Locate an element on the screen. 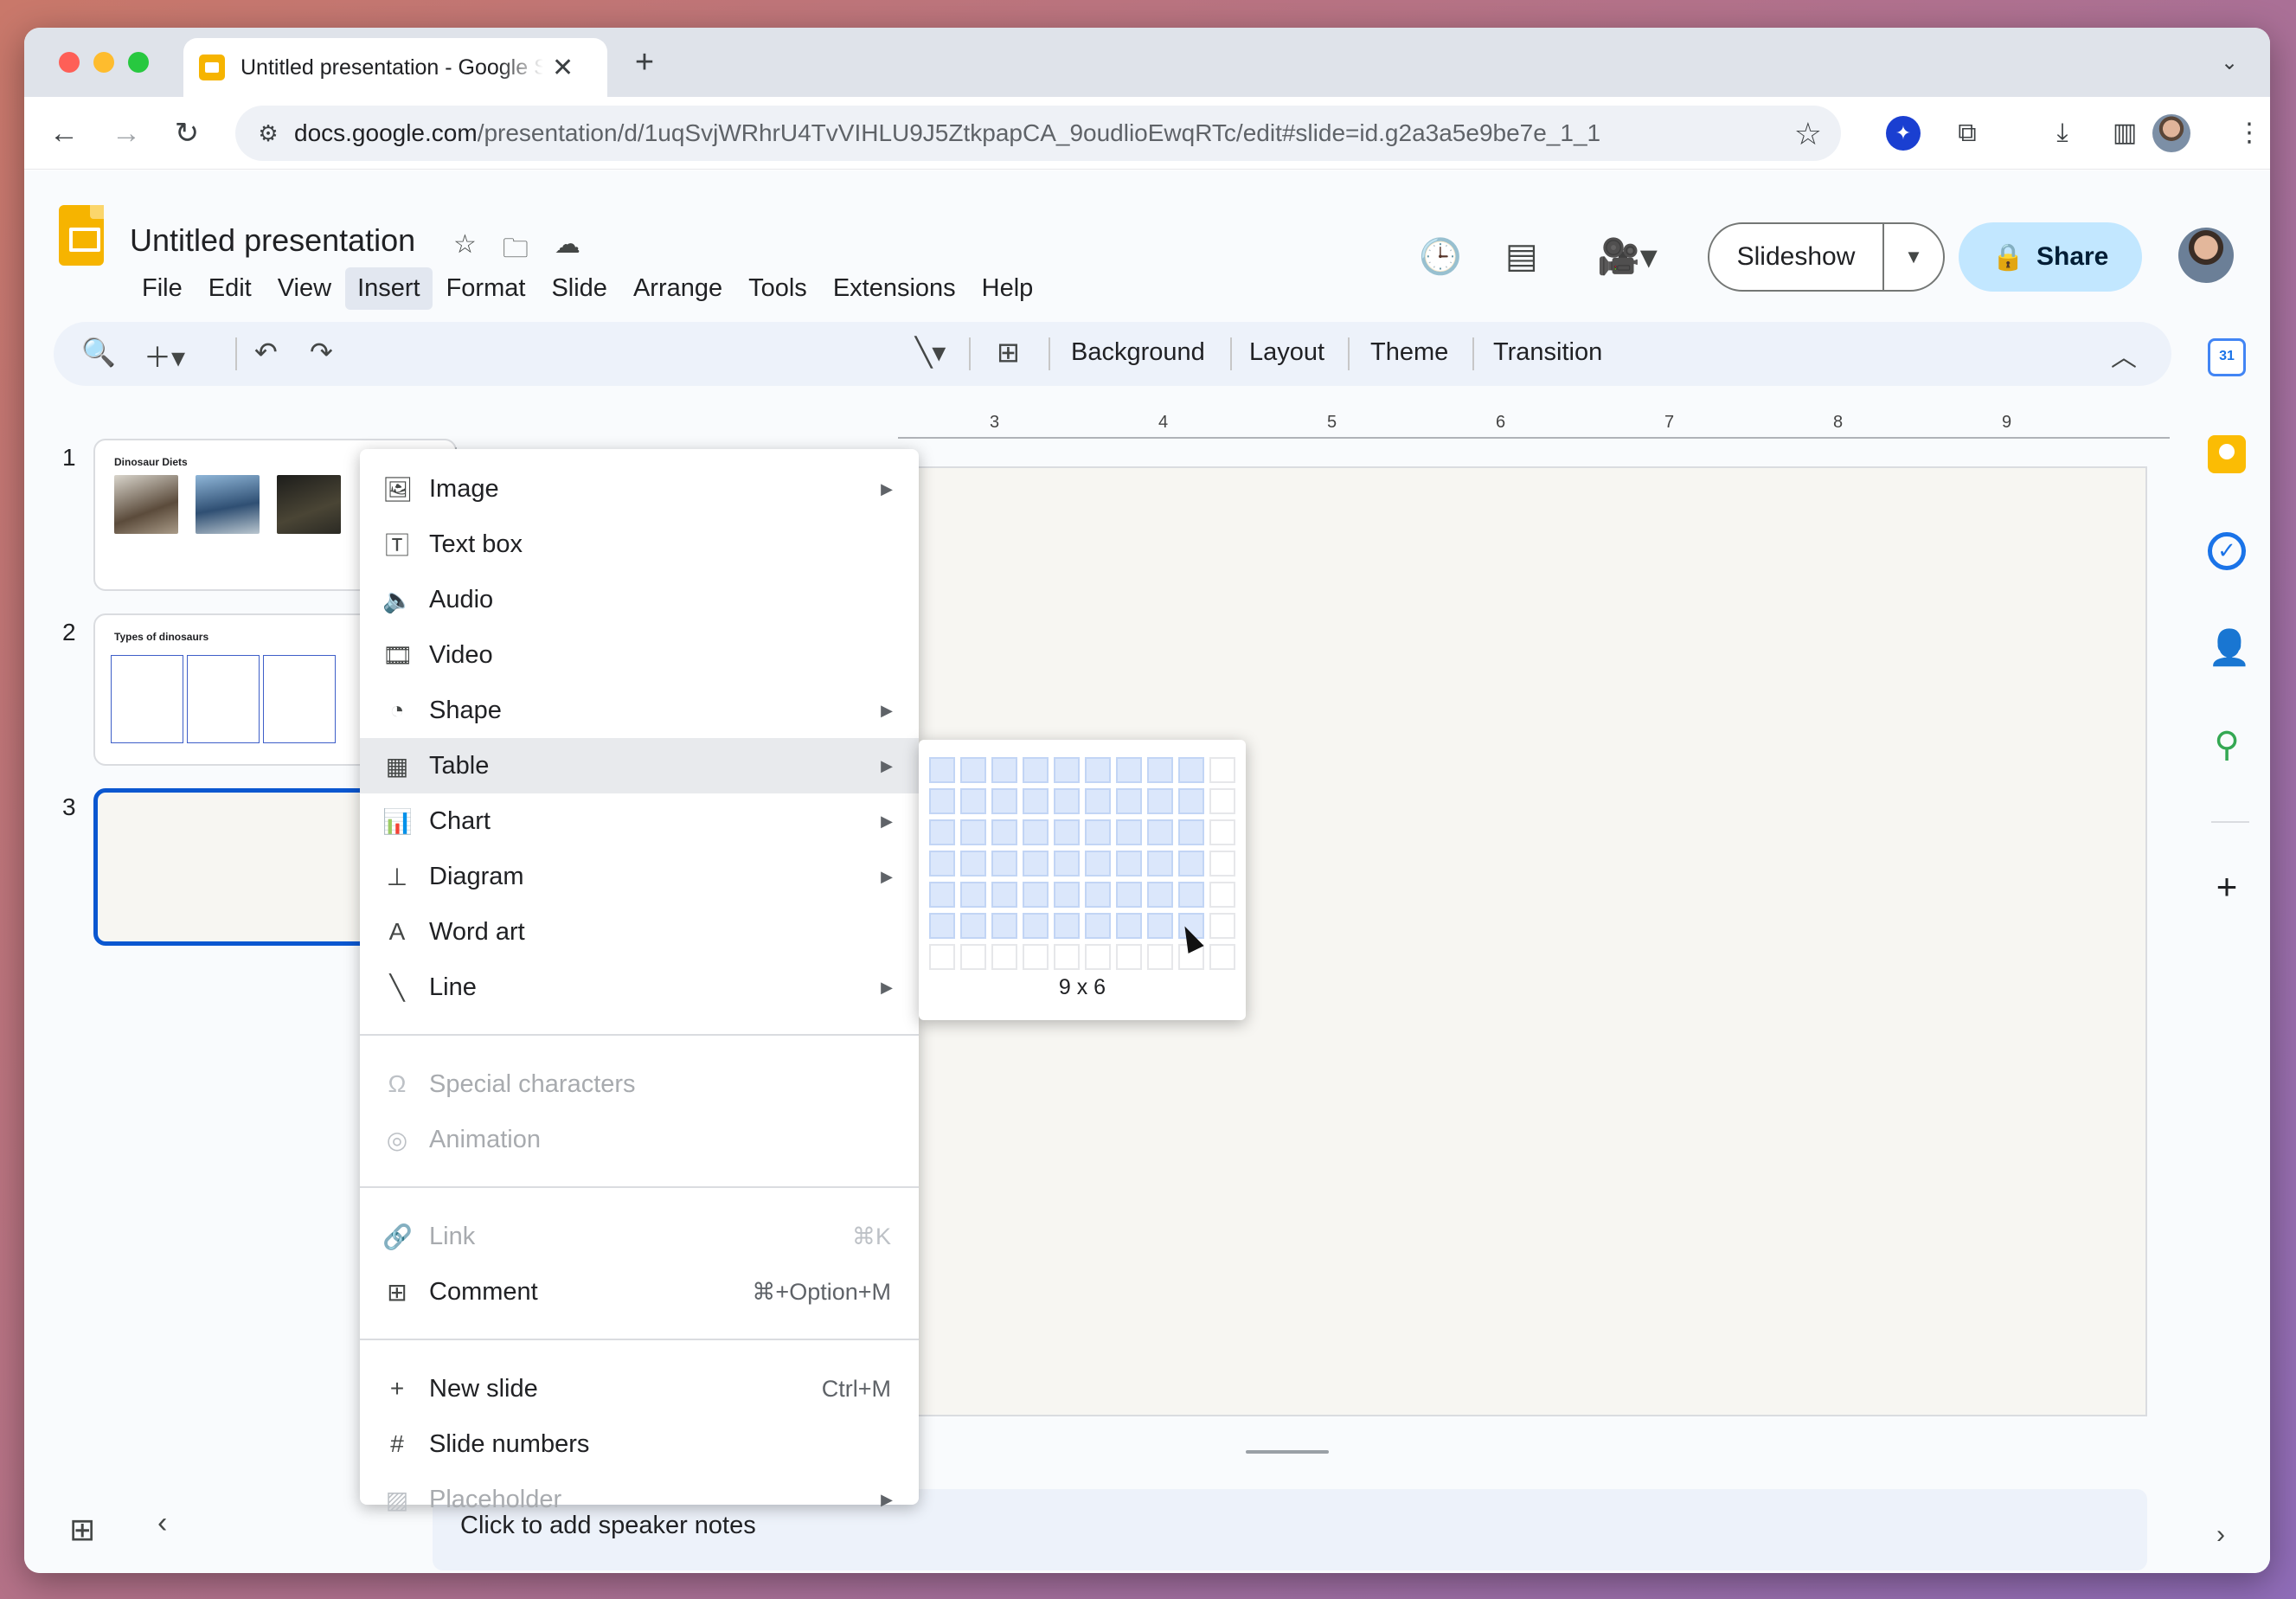  layout-button: Layout is located at coordinates (1286, 352).